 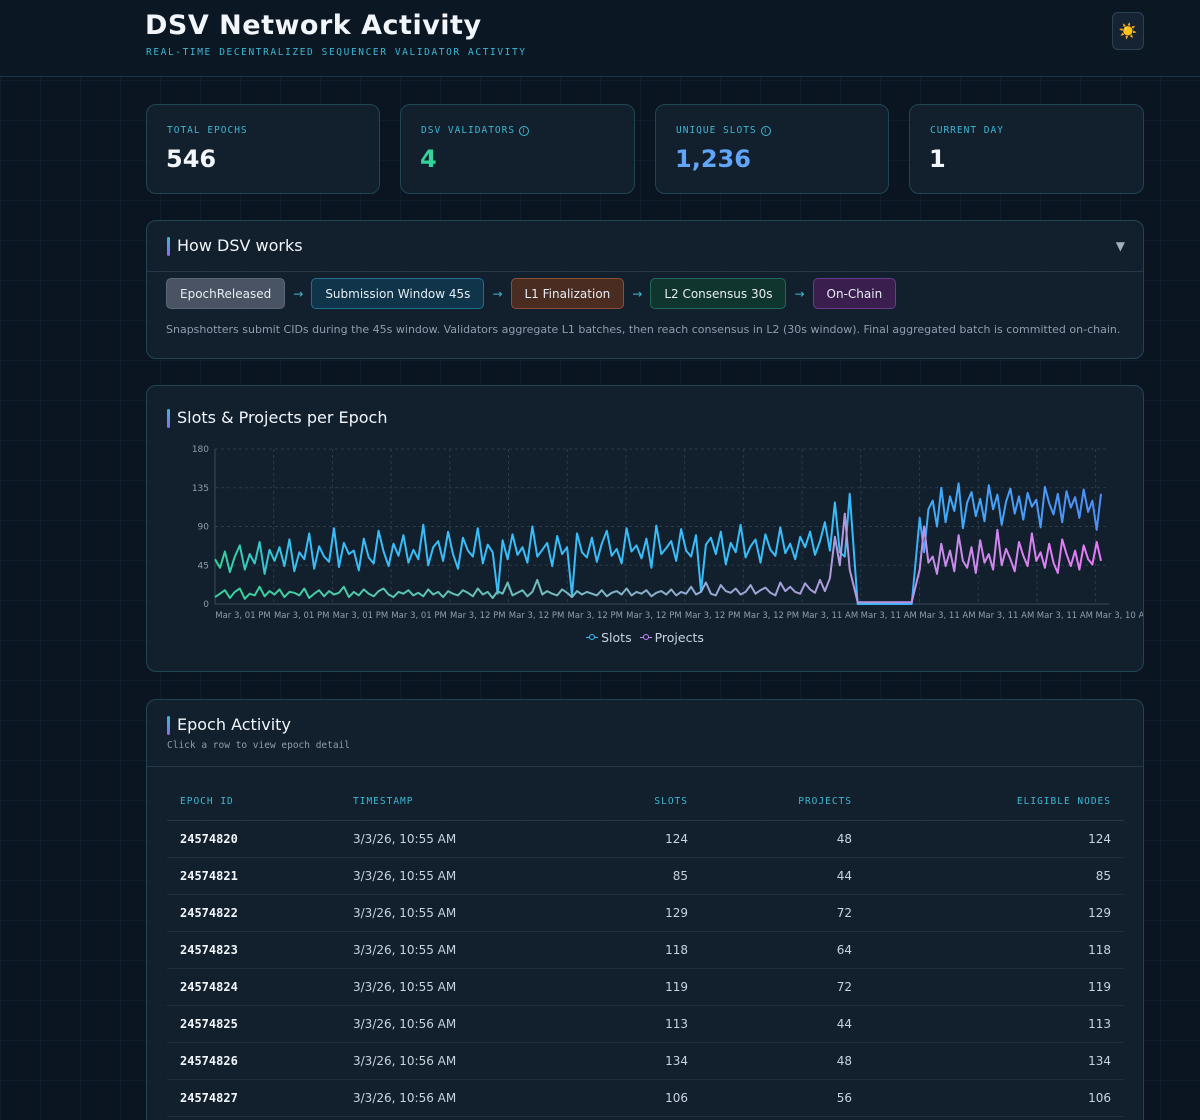 What do you see at coordinates (994, 913) in the screenshot?
I see `eligible-nodes-cell: 129` at bounding box center [994, 913].